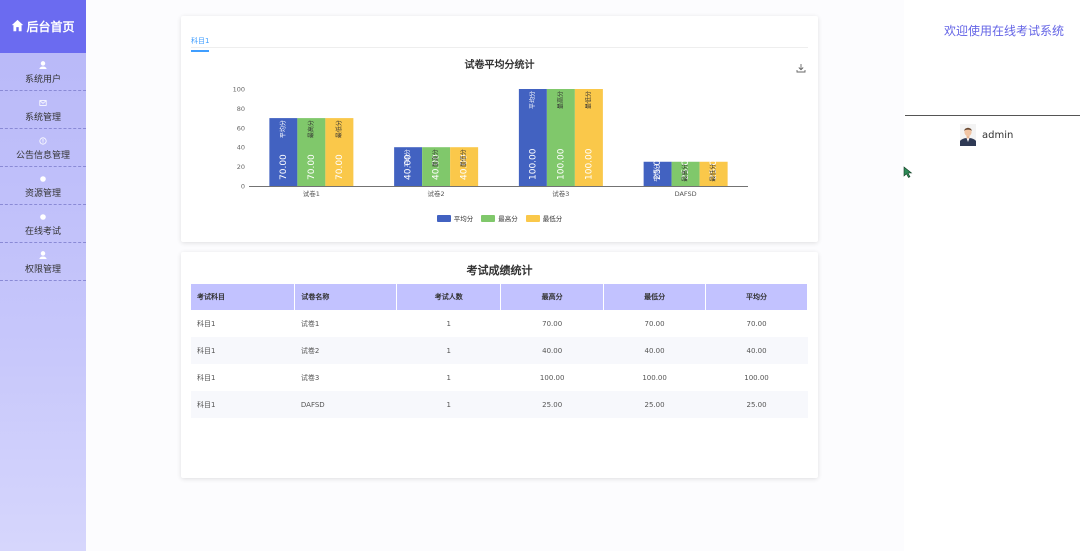 The width and height of the screenshot is (1080, 551). I want to click on table-cell: 试卷1, so click(310, 323).